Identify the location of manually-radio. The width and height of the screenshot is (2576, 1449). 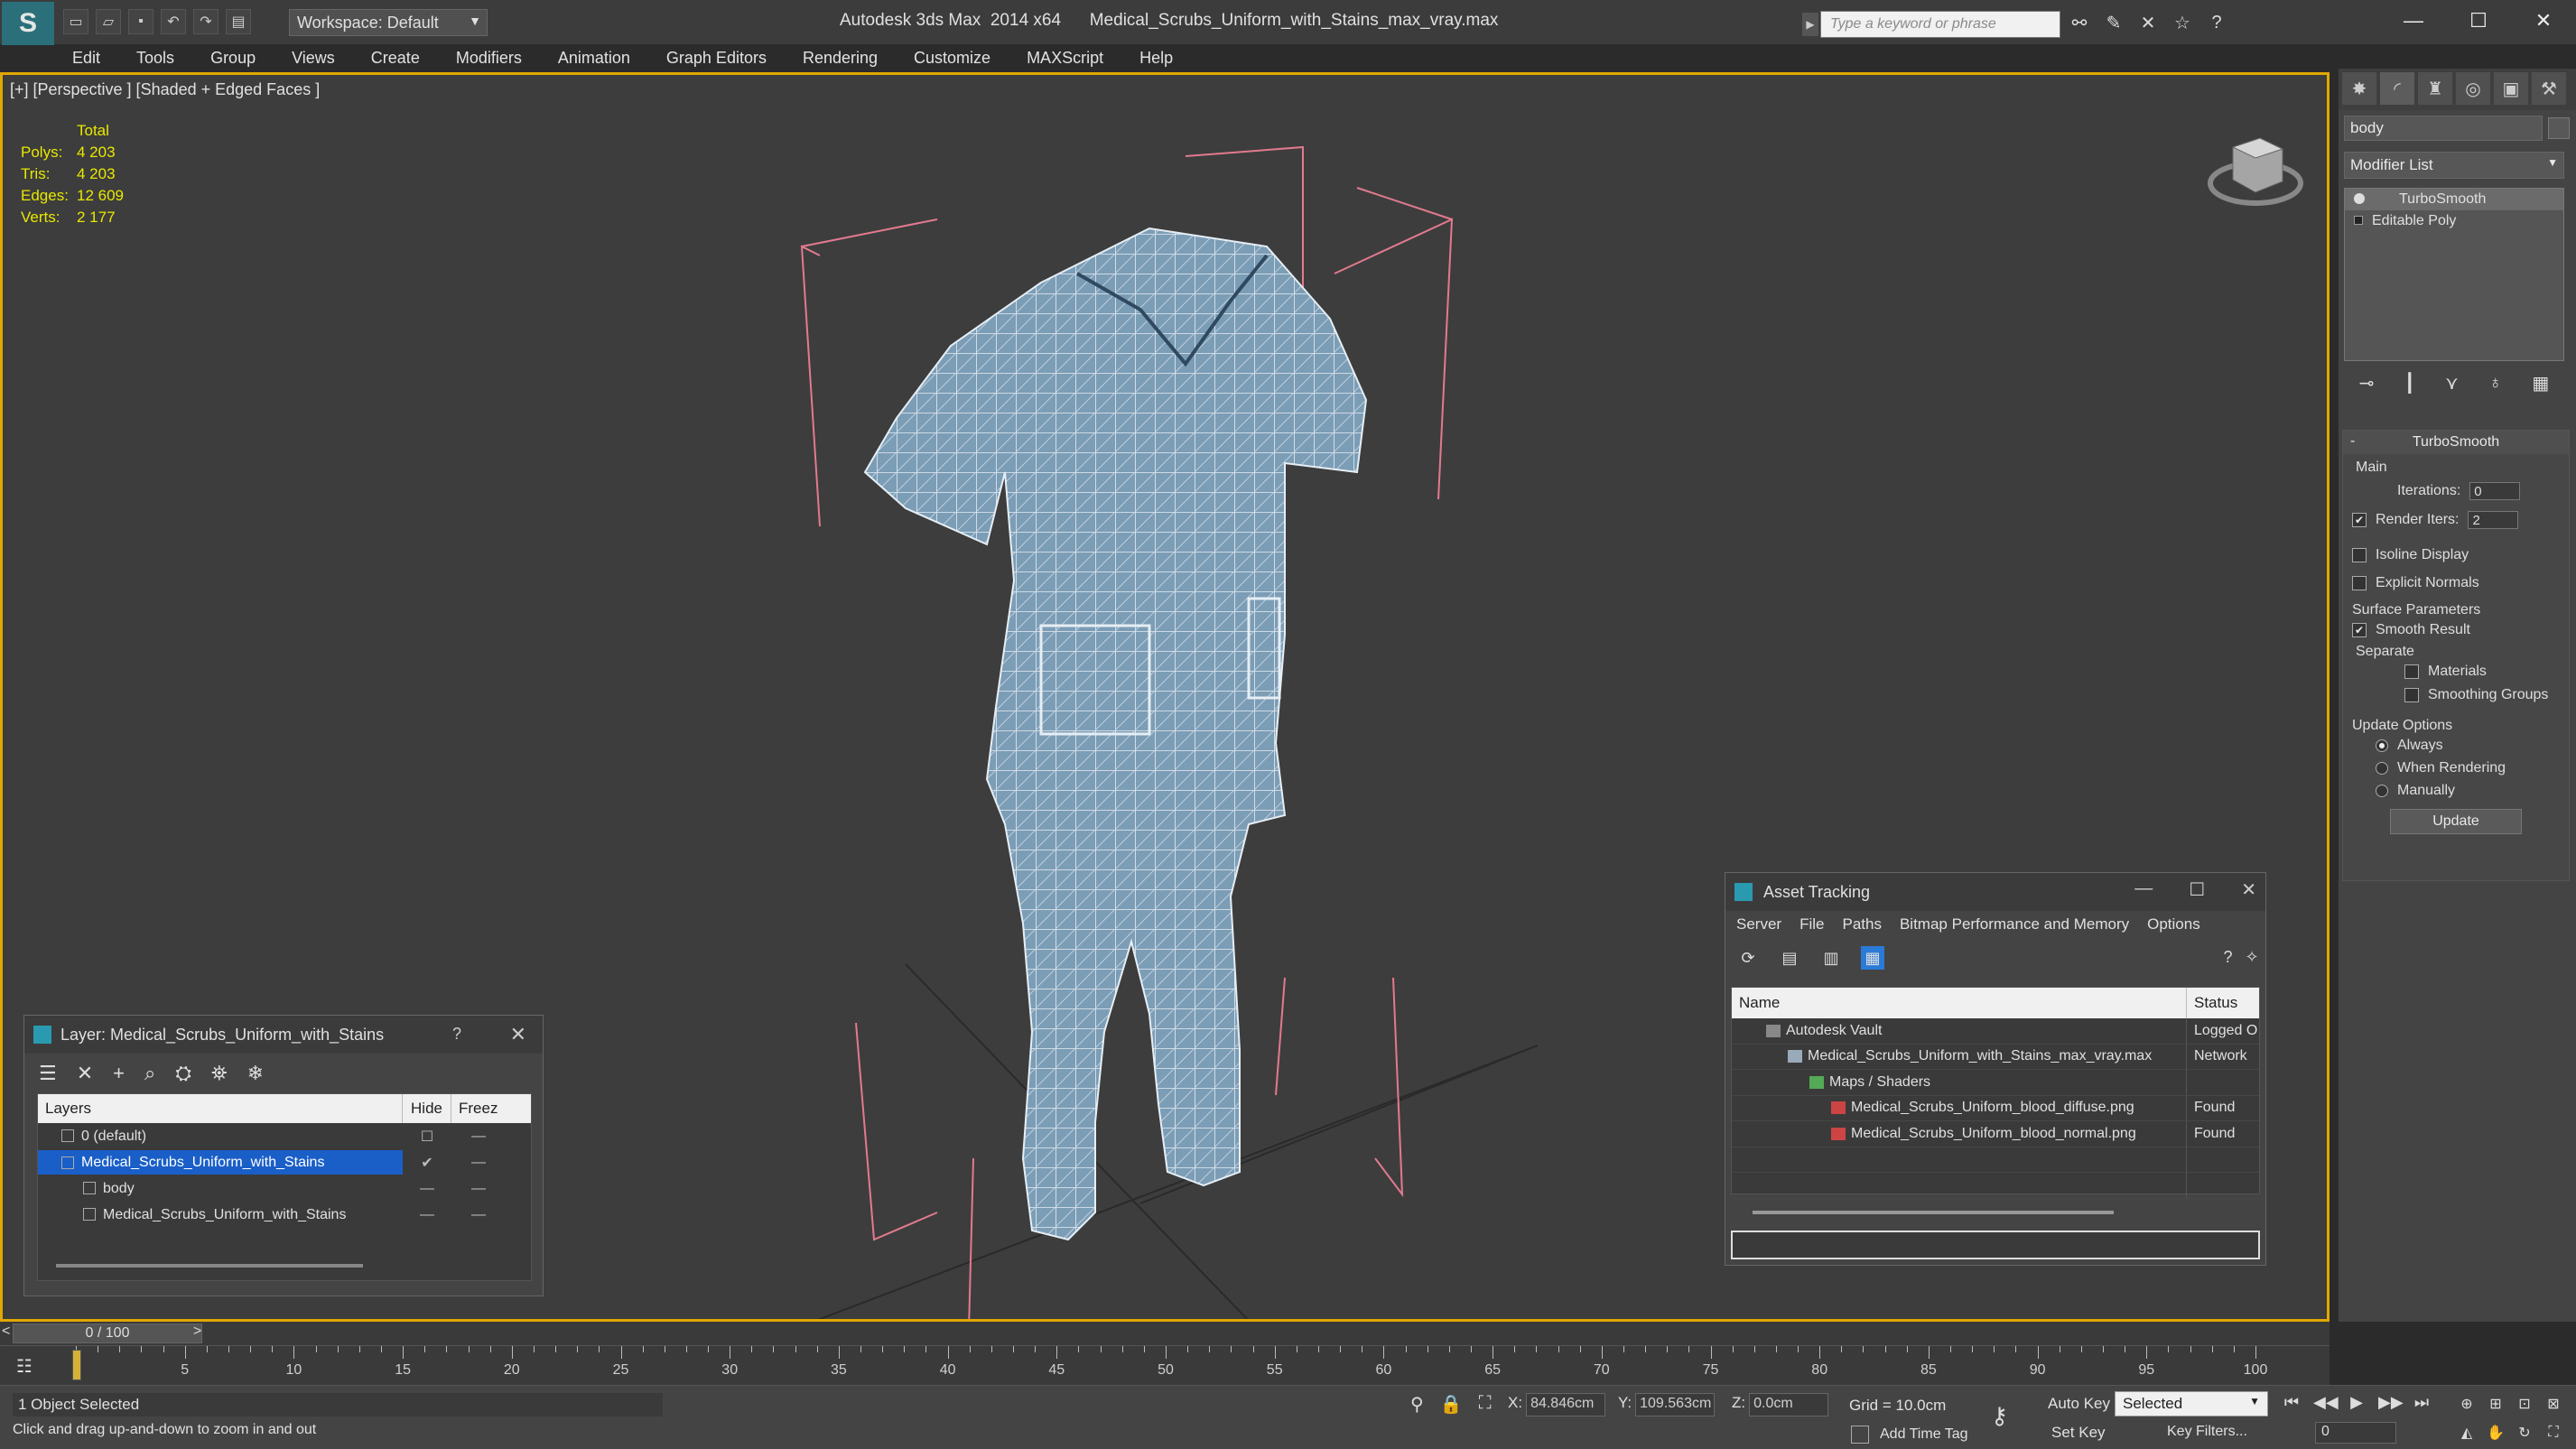
(2382, 790).